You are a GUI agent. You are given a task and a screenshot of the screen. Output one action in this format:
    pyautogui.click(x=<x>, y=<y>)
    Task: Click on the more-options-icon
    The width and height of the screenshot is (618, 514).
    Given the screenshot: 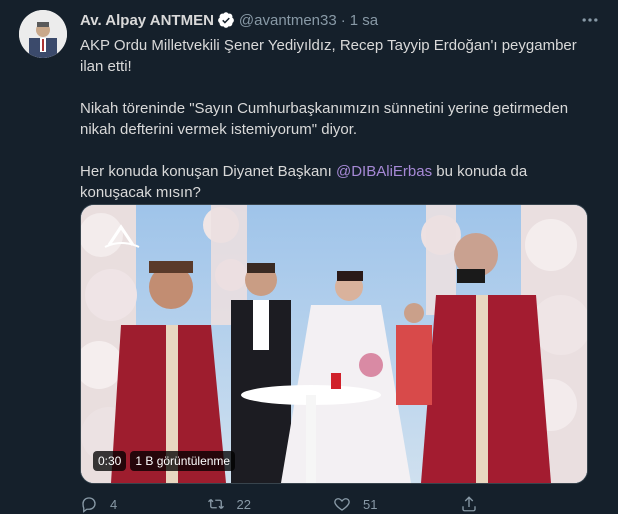 What is the action you would take?
    pyautogui.click(x=590, y=20)
    